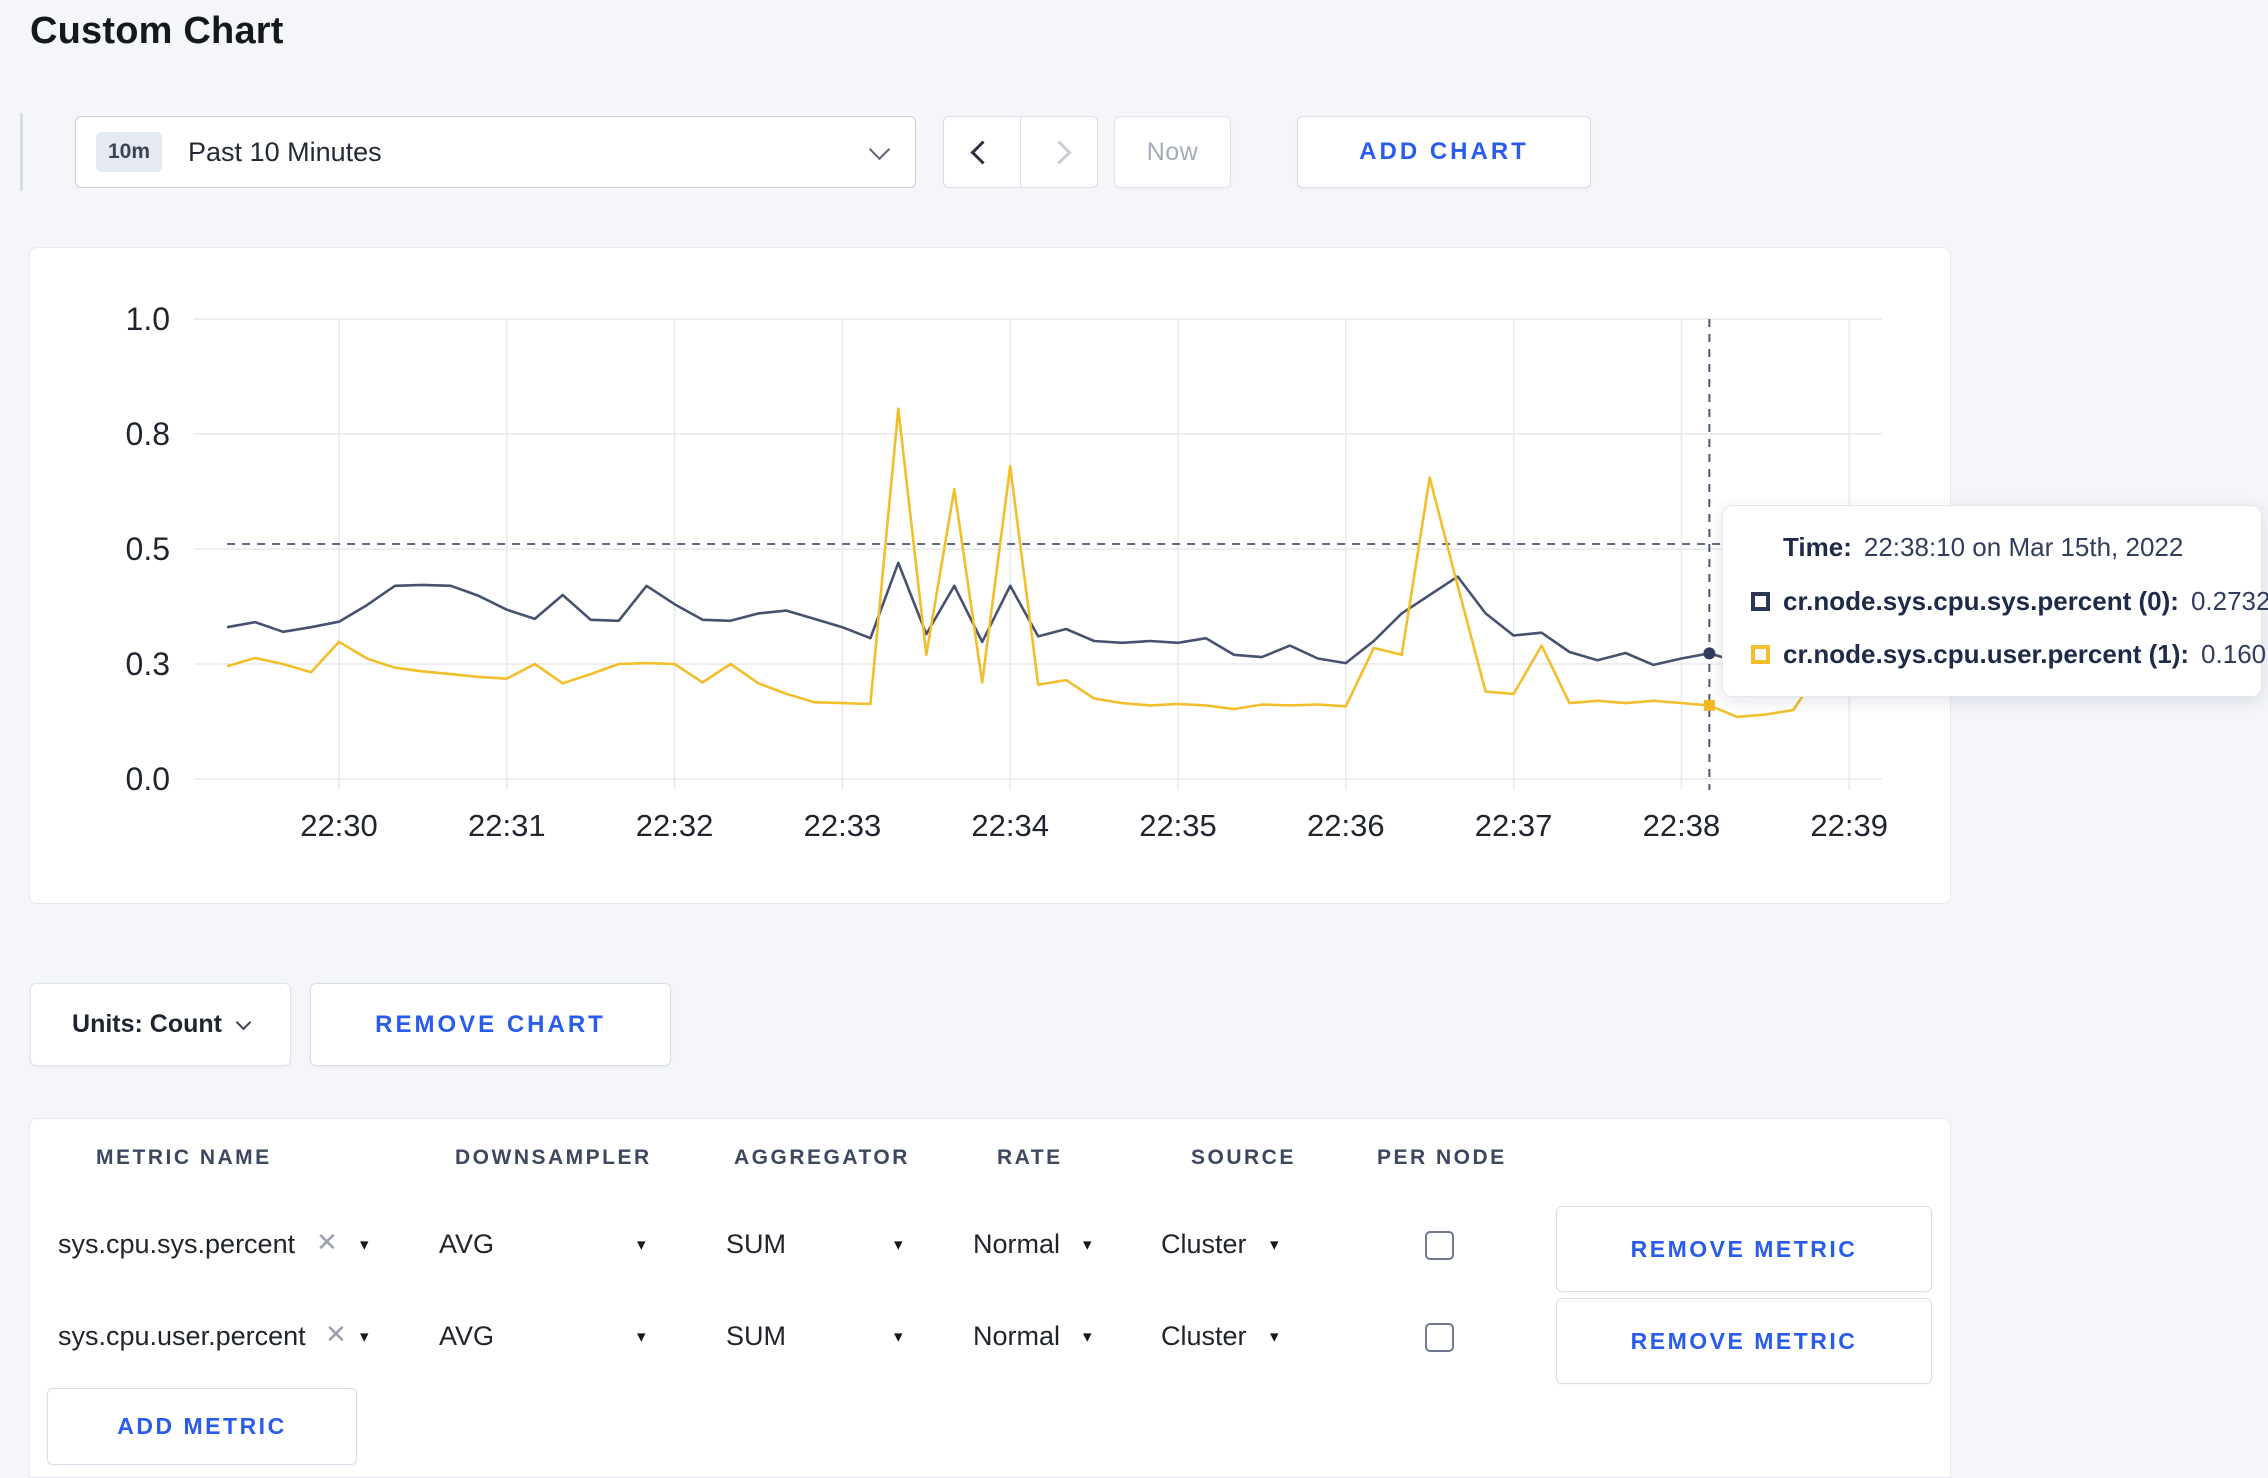 This screenshot has height=1478, width=2268. I want to click on tooltip-time-row: Time: 22:38:10 on Mar 15th, 2022, so click(1992, 547).